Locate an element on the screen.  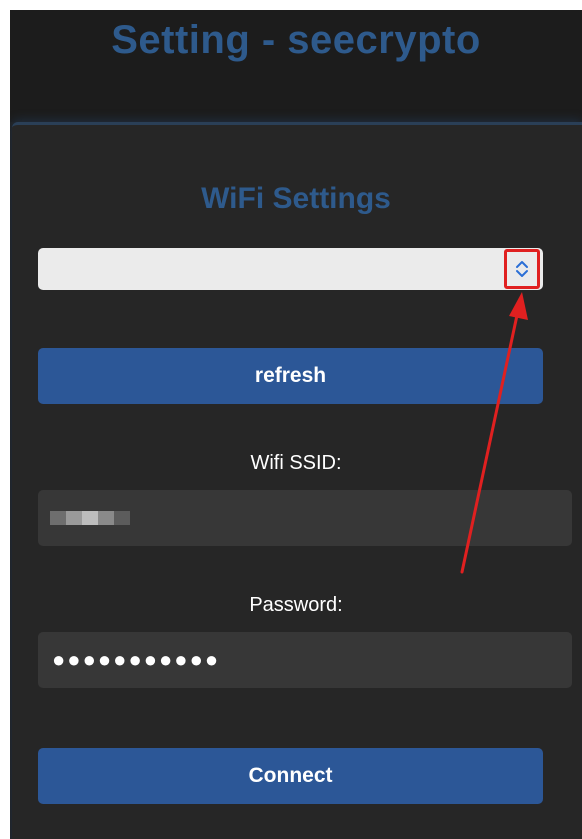
section-title: WiFi Settings is located at coordinates (296, 198).